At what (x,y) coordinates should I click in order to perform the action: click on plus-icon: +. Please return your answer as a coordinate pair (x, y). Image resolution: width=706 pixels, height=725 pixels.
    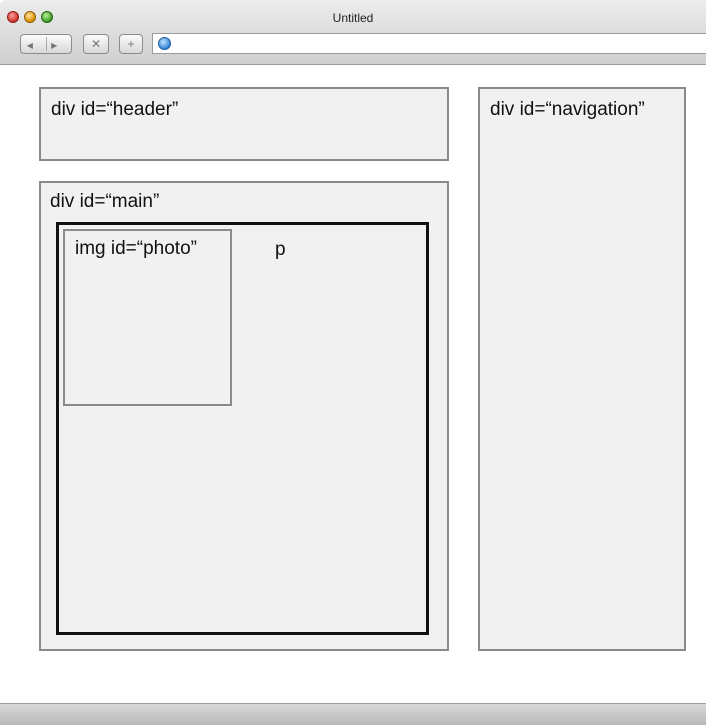
    Looking at the image, I should click on (131, 44).